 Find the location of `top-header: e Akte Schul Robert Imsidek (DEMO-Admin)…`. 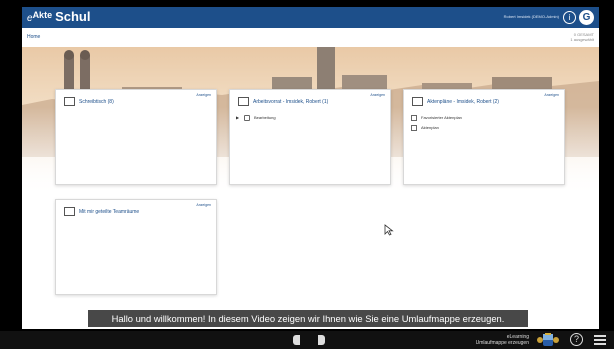

top-header: e Akte Schul Robert Imsidek (DEMO-Admin)… is located at coordinates (310, 17).